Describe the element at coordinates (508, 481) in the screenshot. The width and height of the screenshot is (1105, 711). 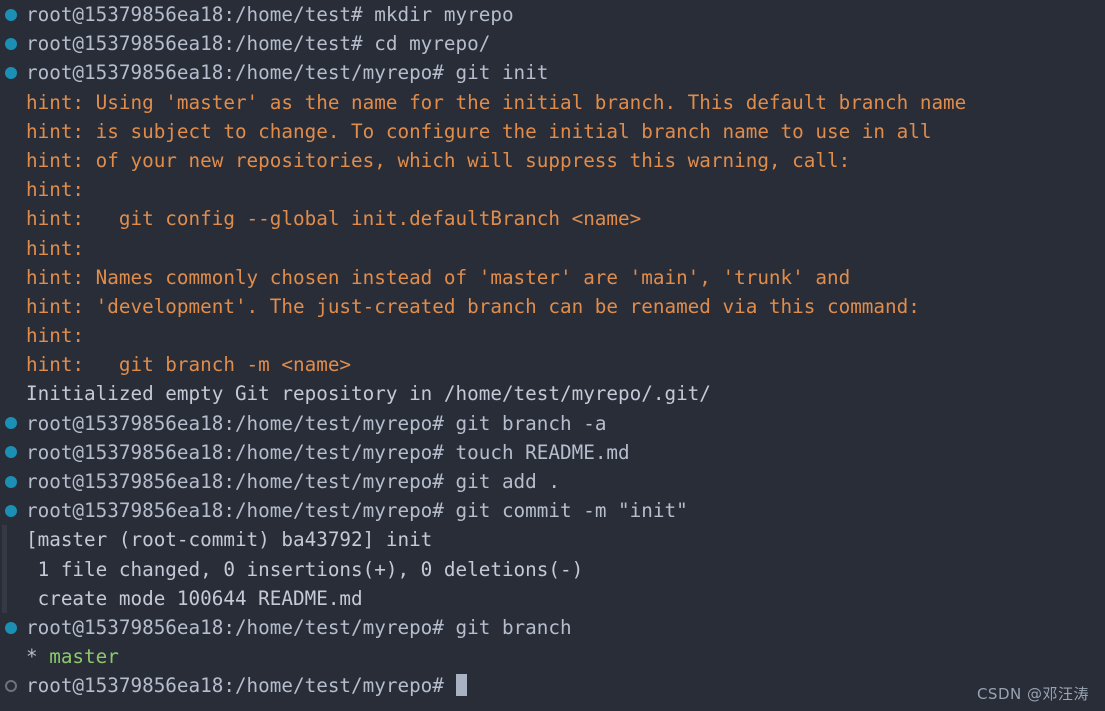
I see `shell-command: git add .` at that location.